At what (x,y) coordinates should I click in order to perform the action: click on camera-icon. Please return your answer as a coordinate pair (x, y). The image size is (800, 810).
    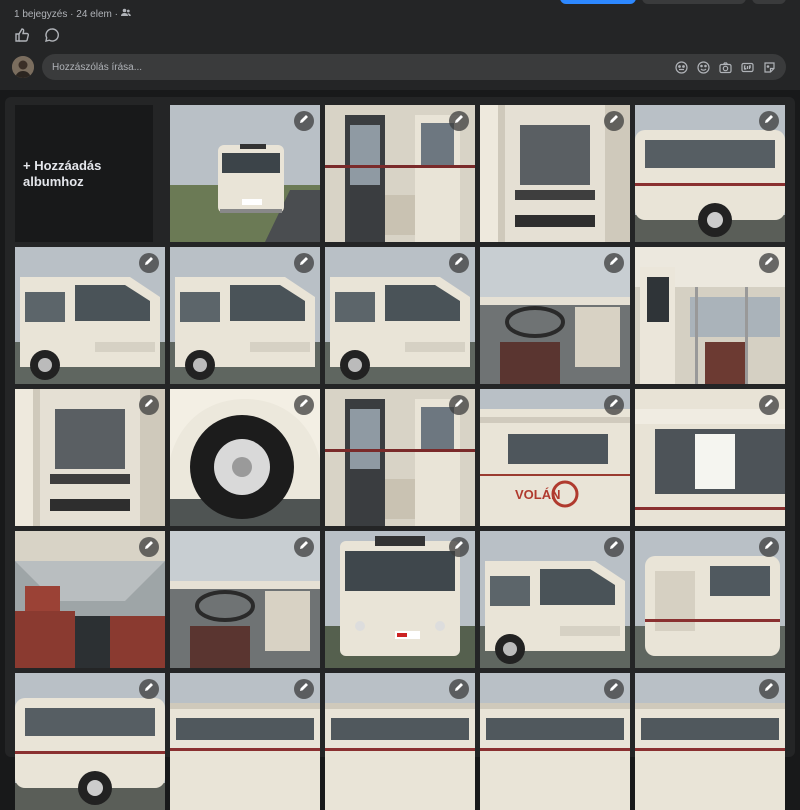
    Looking at the image, I should click on (725, 67).